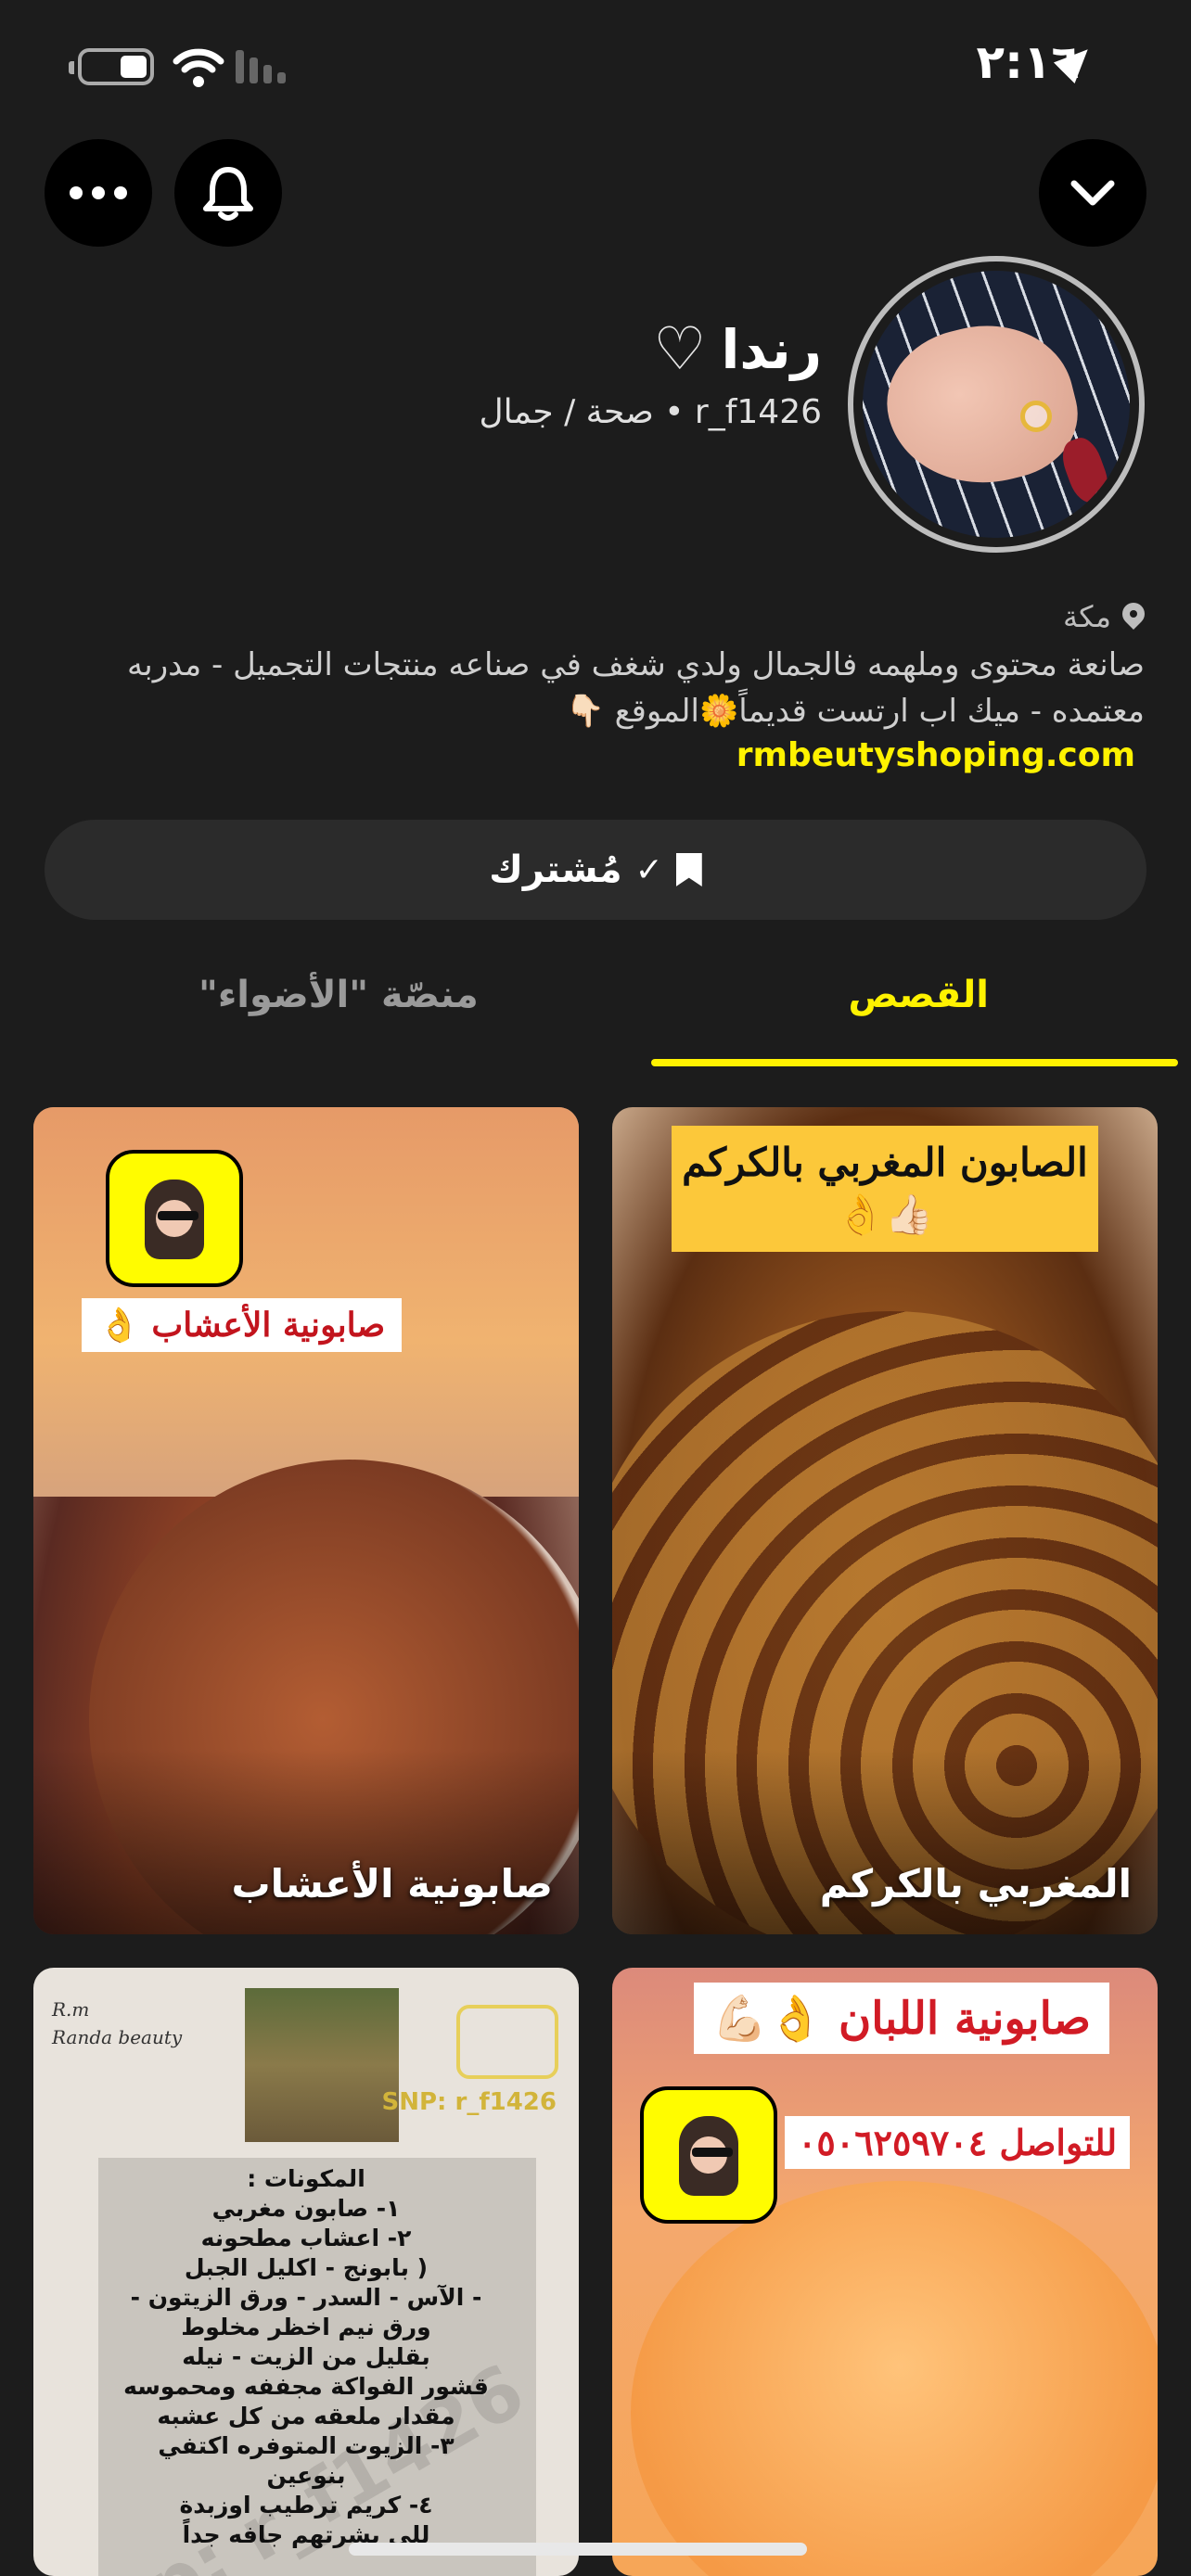 The image size is (1191, 2576). Describe the element at coordinates (1028, 62) in the screenshot. I see `status-time: ٢:١٦` at that location.